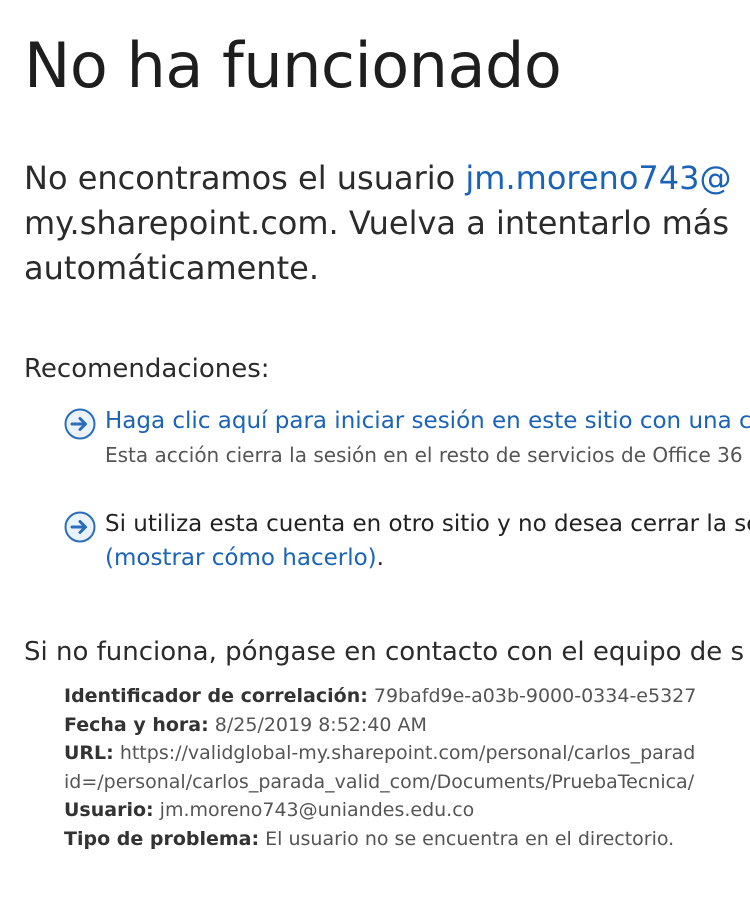 This screenshot has width=750, height=900. What do you see at coordinates (89, 753) in the screenshot?
I see `detail-label: URL:` at bounding box center [89, 753].